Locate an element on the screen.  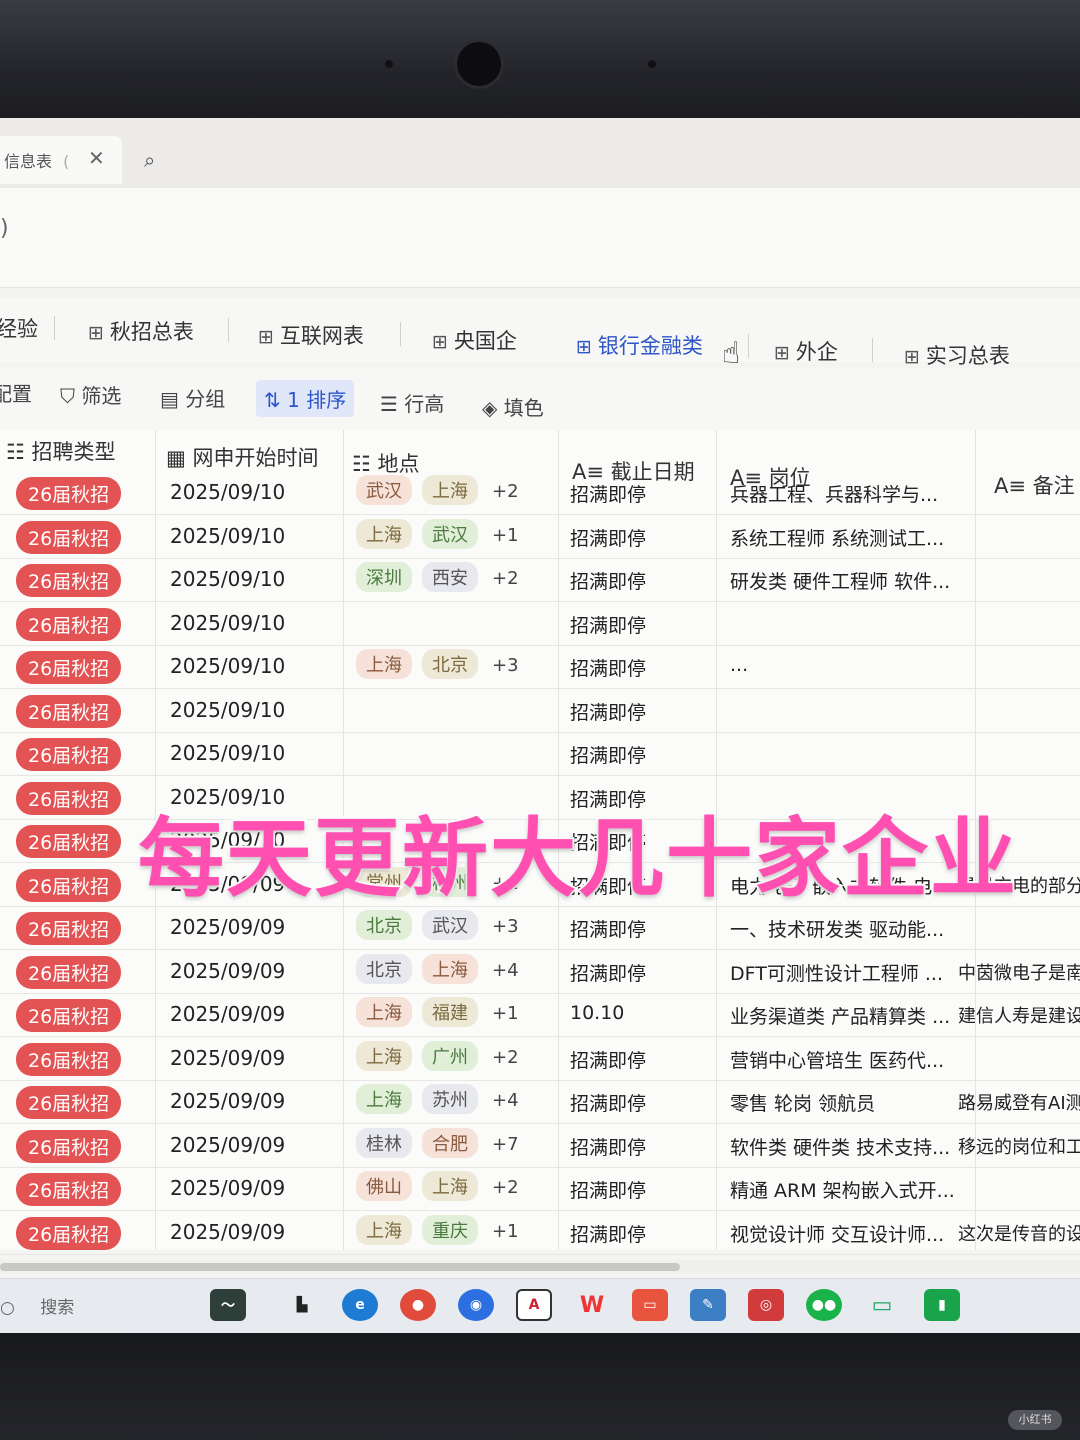
column-header-start: ▦ 网申开始时间 is located at coordinates (242, 457).